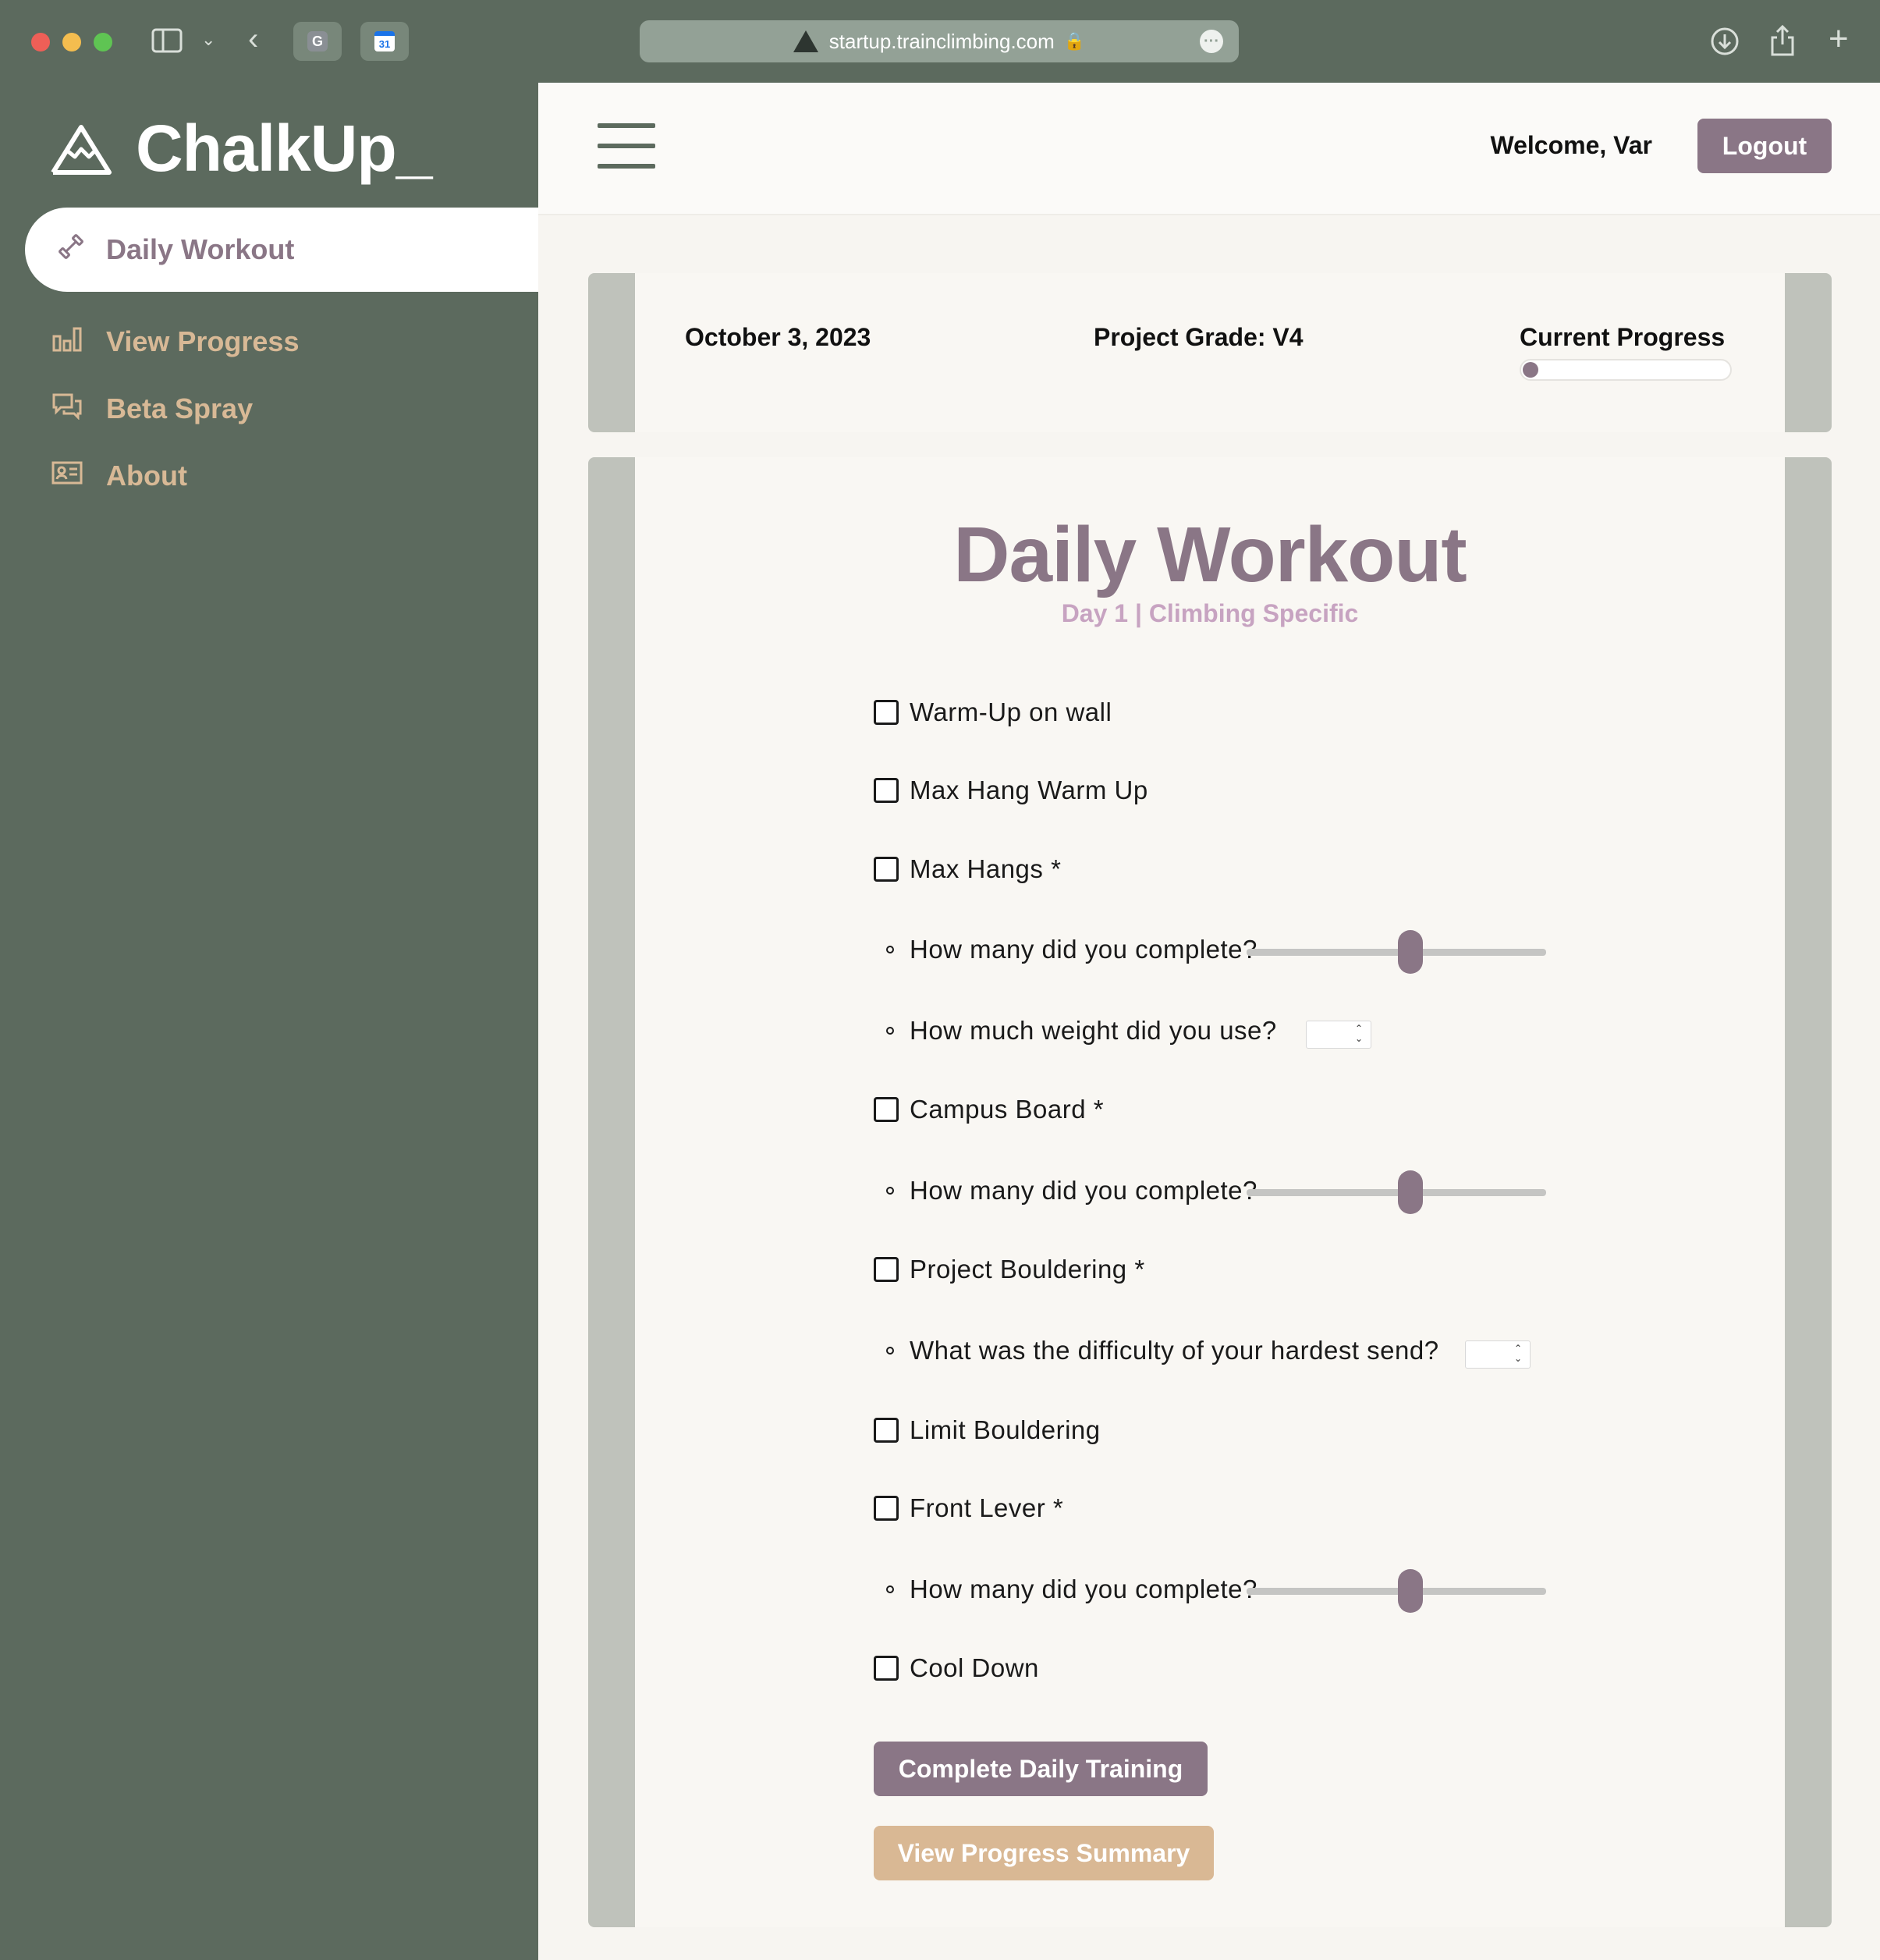 This screenshot has width=1880, height=1960. I want to click on task-limit-bouldering: Limit Bouldering, so click(987, 1430).